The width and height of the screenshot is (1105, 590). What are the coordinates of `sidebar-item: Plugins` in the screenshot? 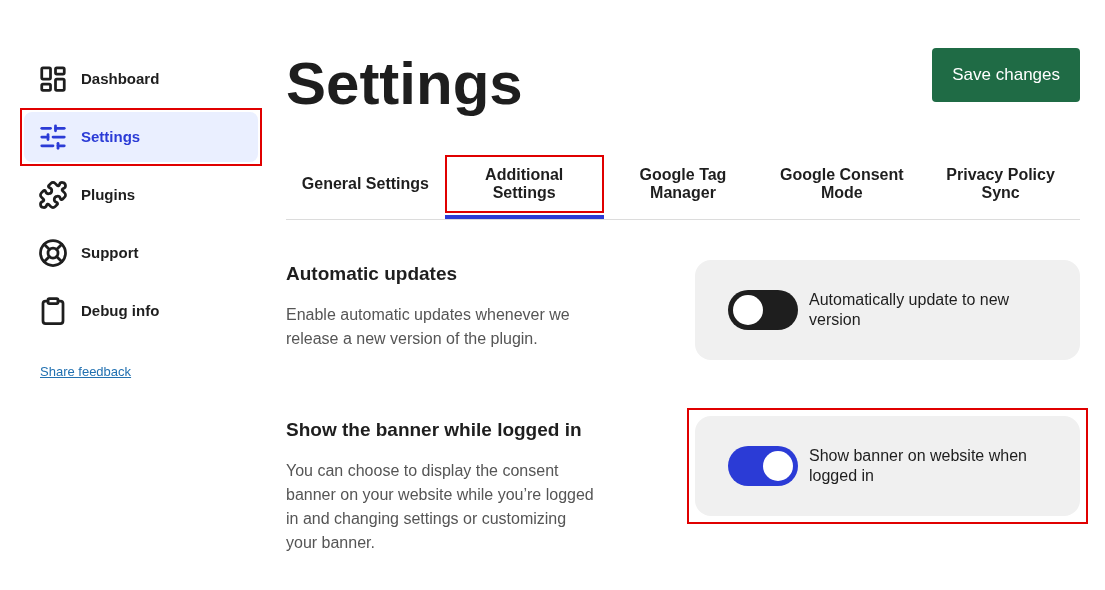 It's located at (141, 195).